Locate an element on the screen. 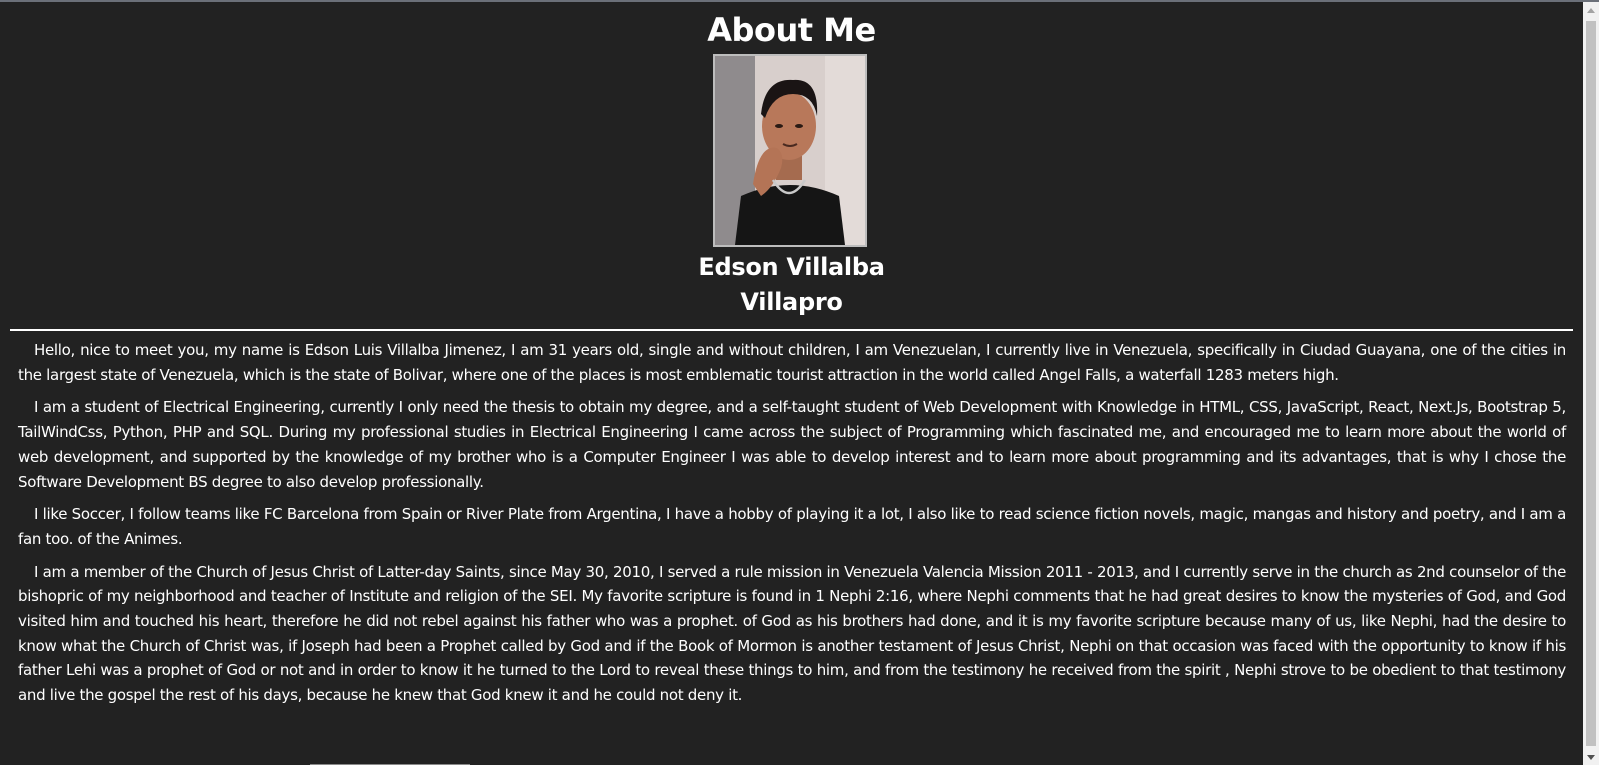  scrollbar-thumb is located at coordinates (1591, 383).